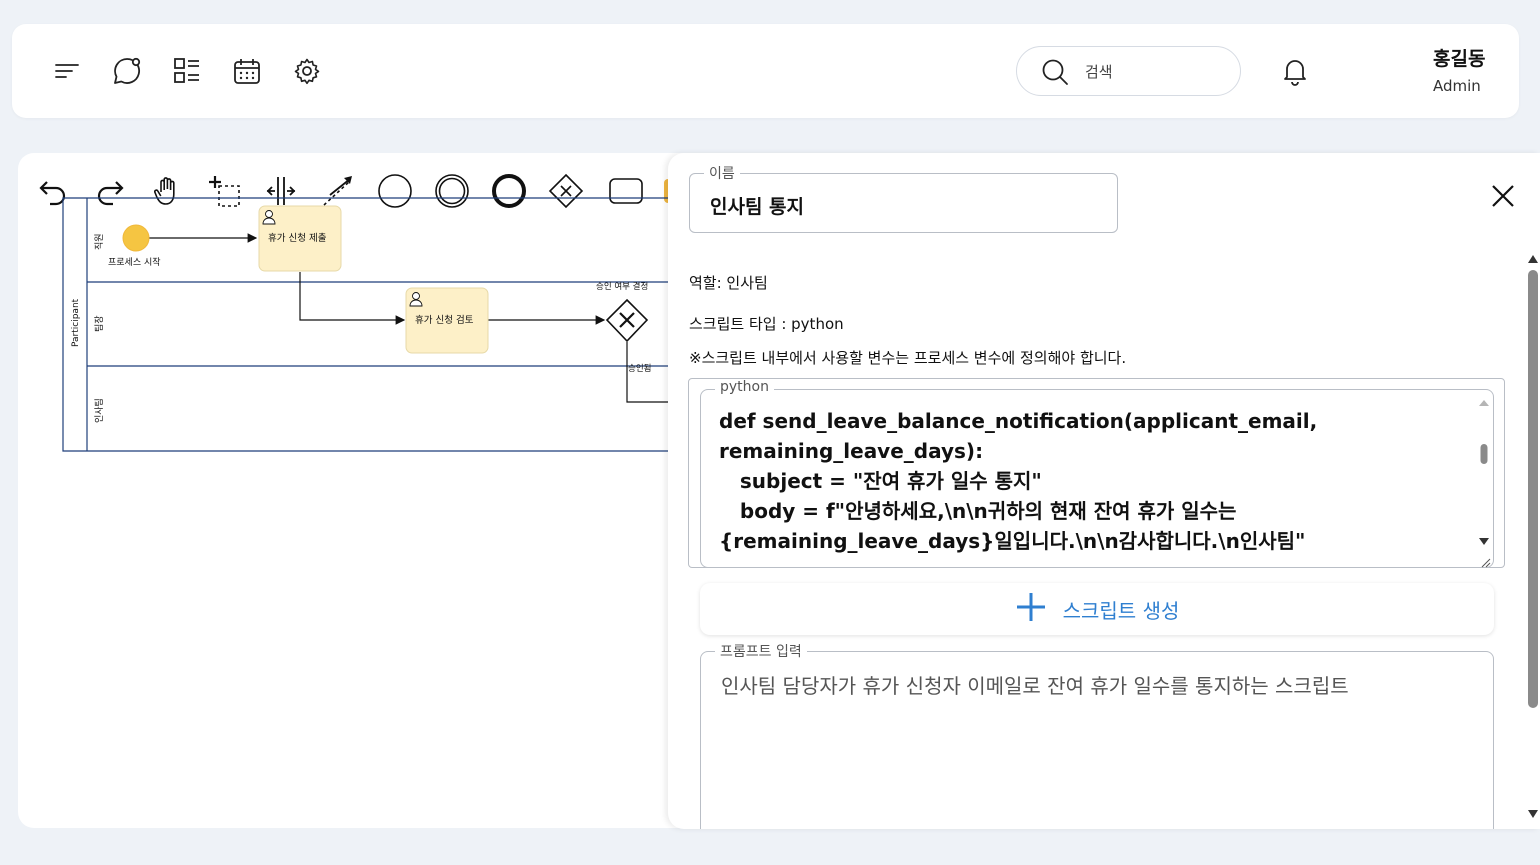  Describe the element at coordinates (1295, 73) in the screenshot. I see `notification-bell-icon` at that location.